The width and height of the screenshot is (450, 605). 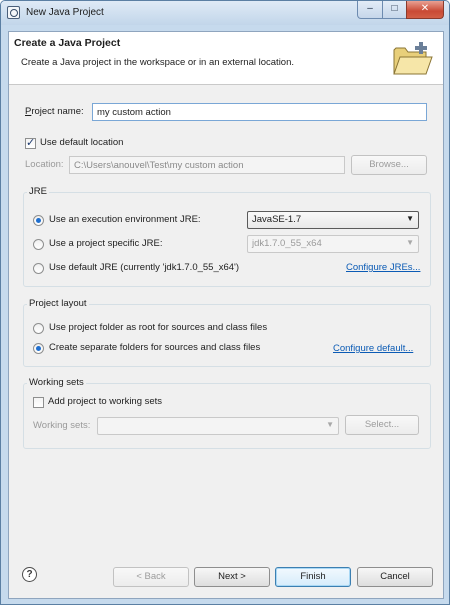 I want to click on location-label: Location:, so click(x=44, y=164).